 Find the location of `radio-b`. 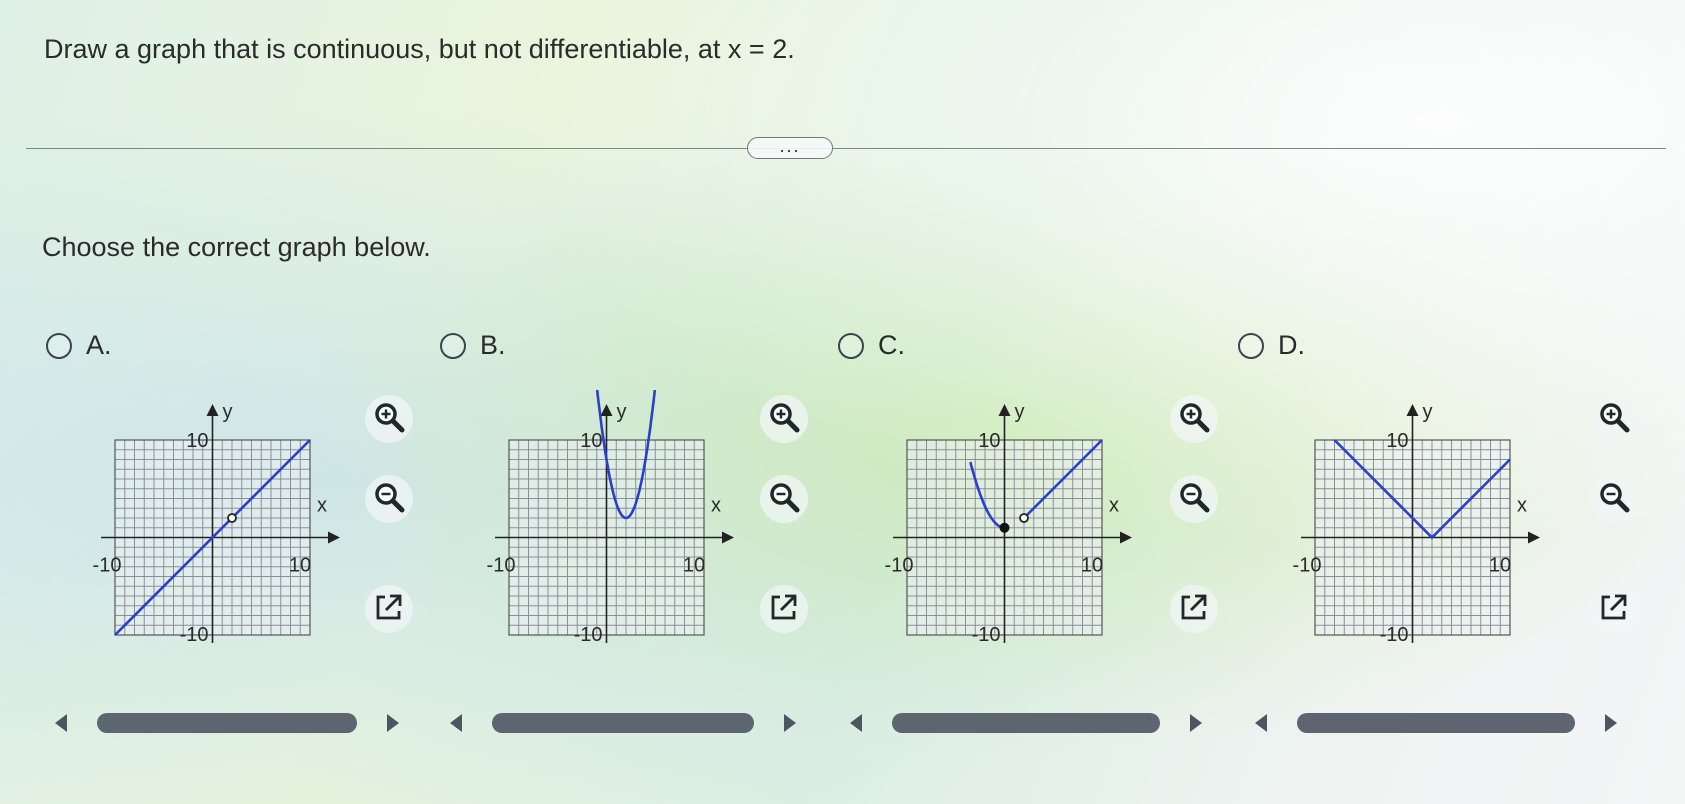

radio-b is located at coordinates (453, 345).